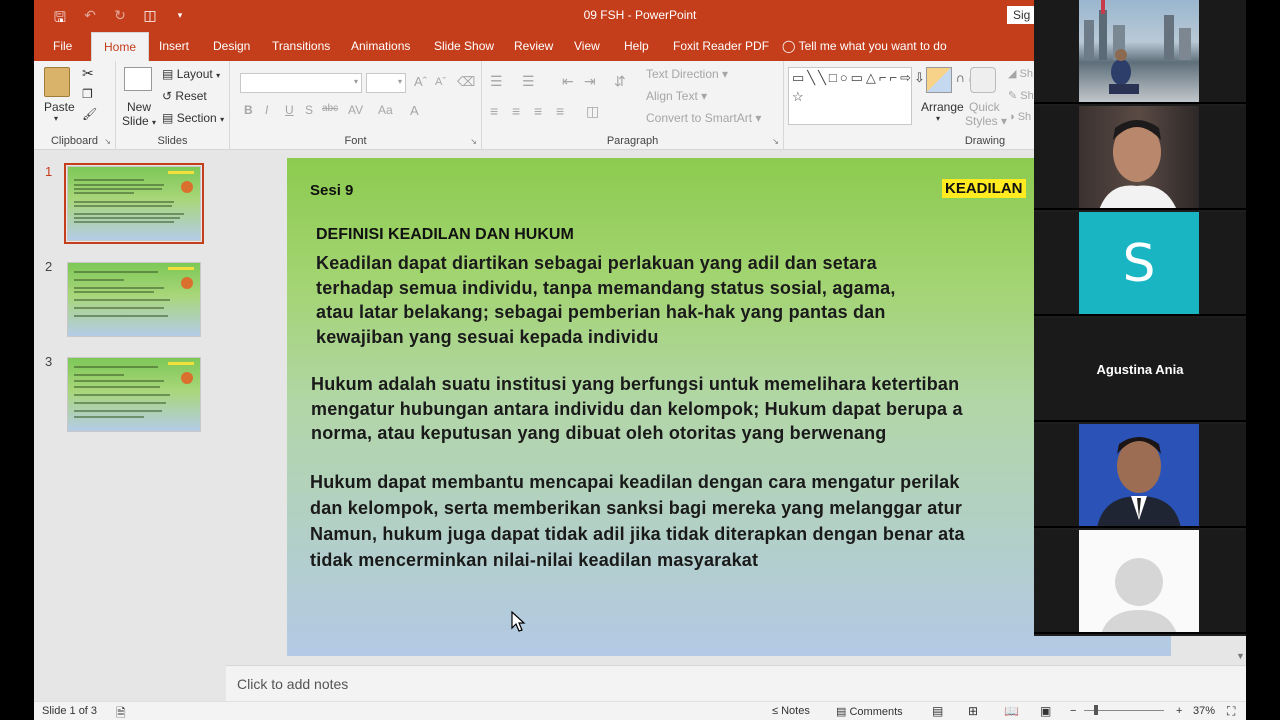 This screenshot has height=720, width=1280. What do you see at coordinates (775, 711) in the screenshot?
I see `notes-icon: ≤` at bounding box center [775, 711].